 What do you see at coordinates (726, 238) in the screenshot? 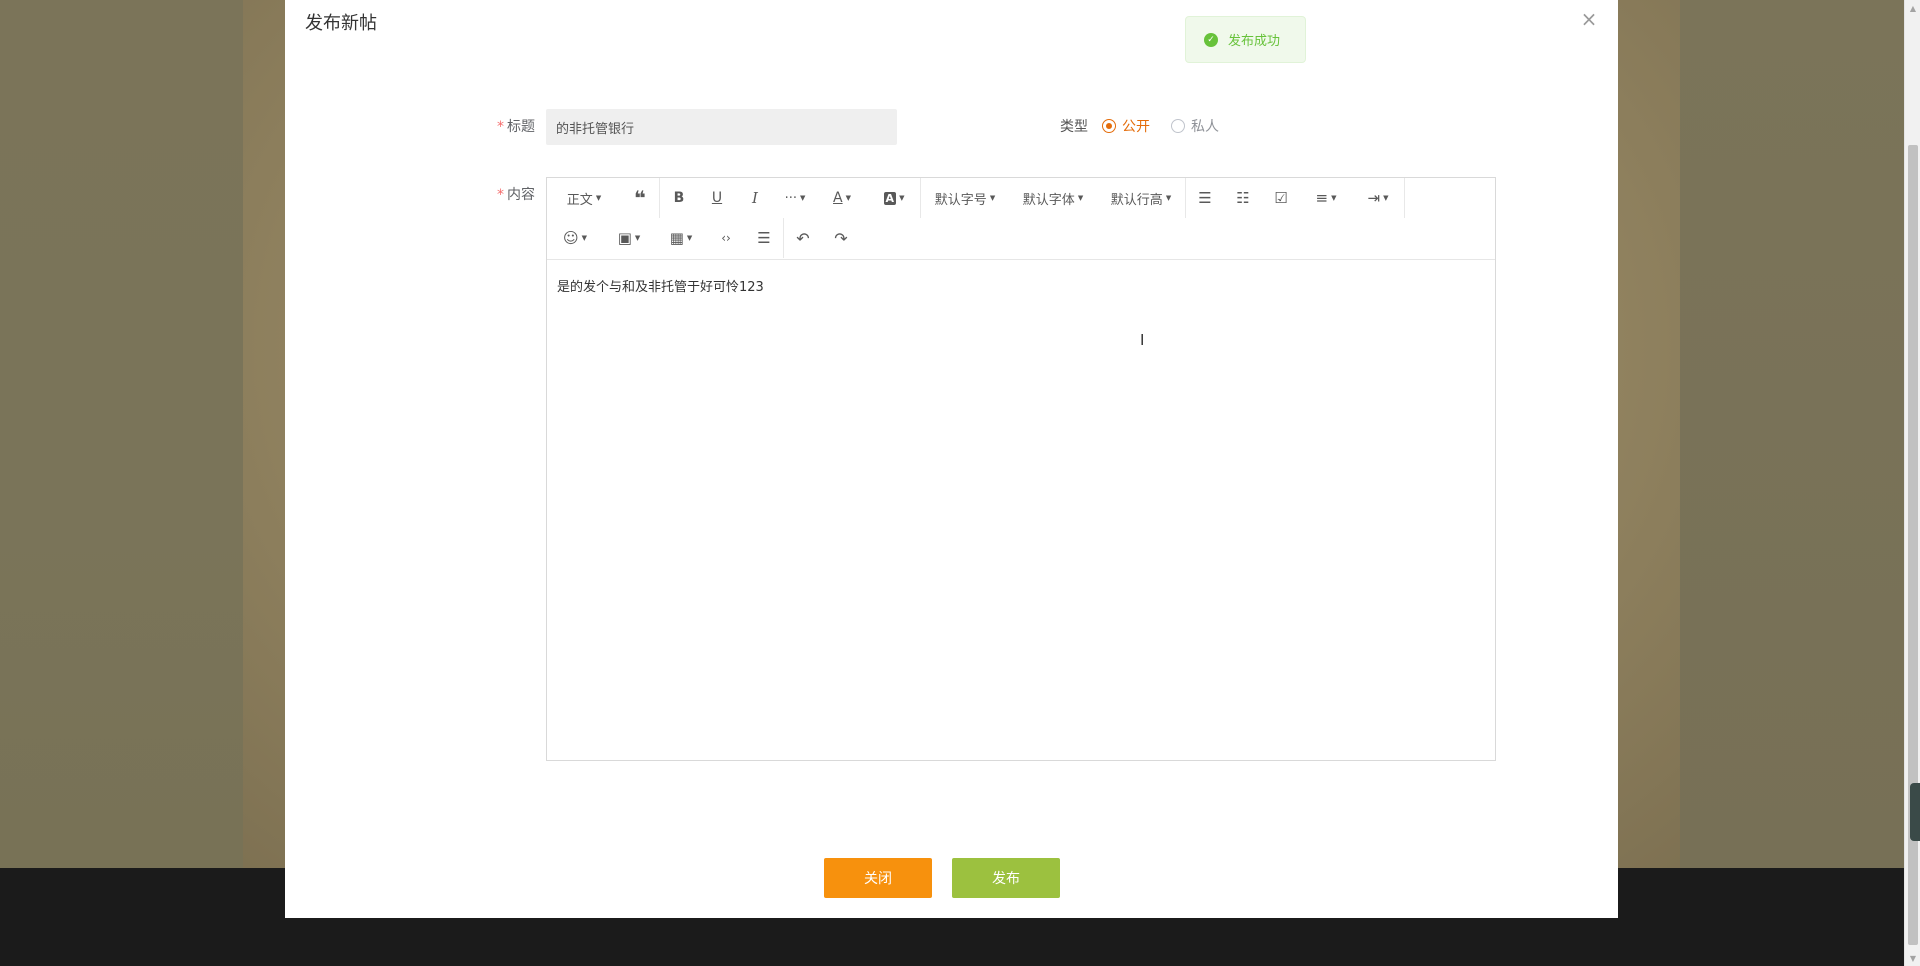
I see `code-icon: ‹›` at bounding box center [726, 238].